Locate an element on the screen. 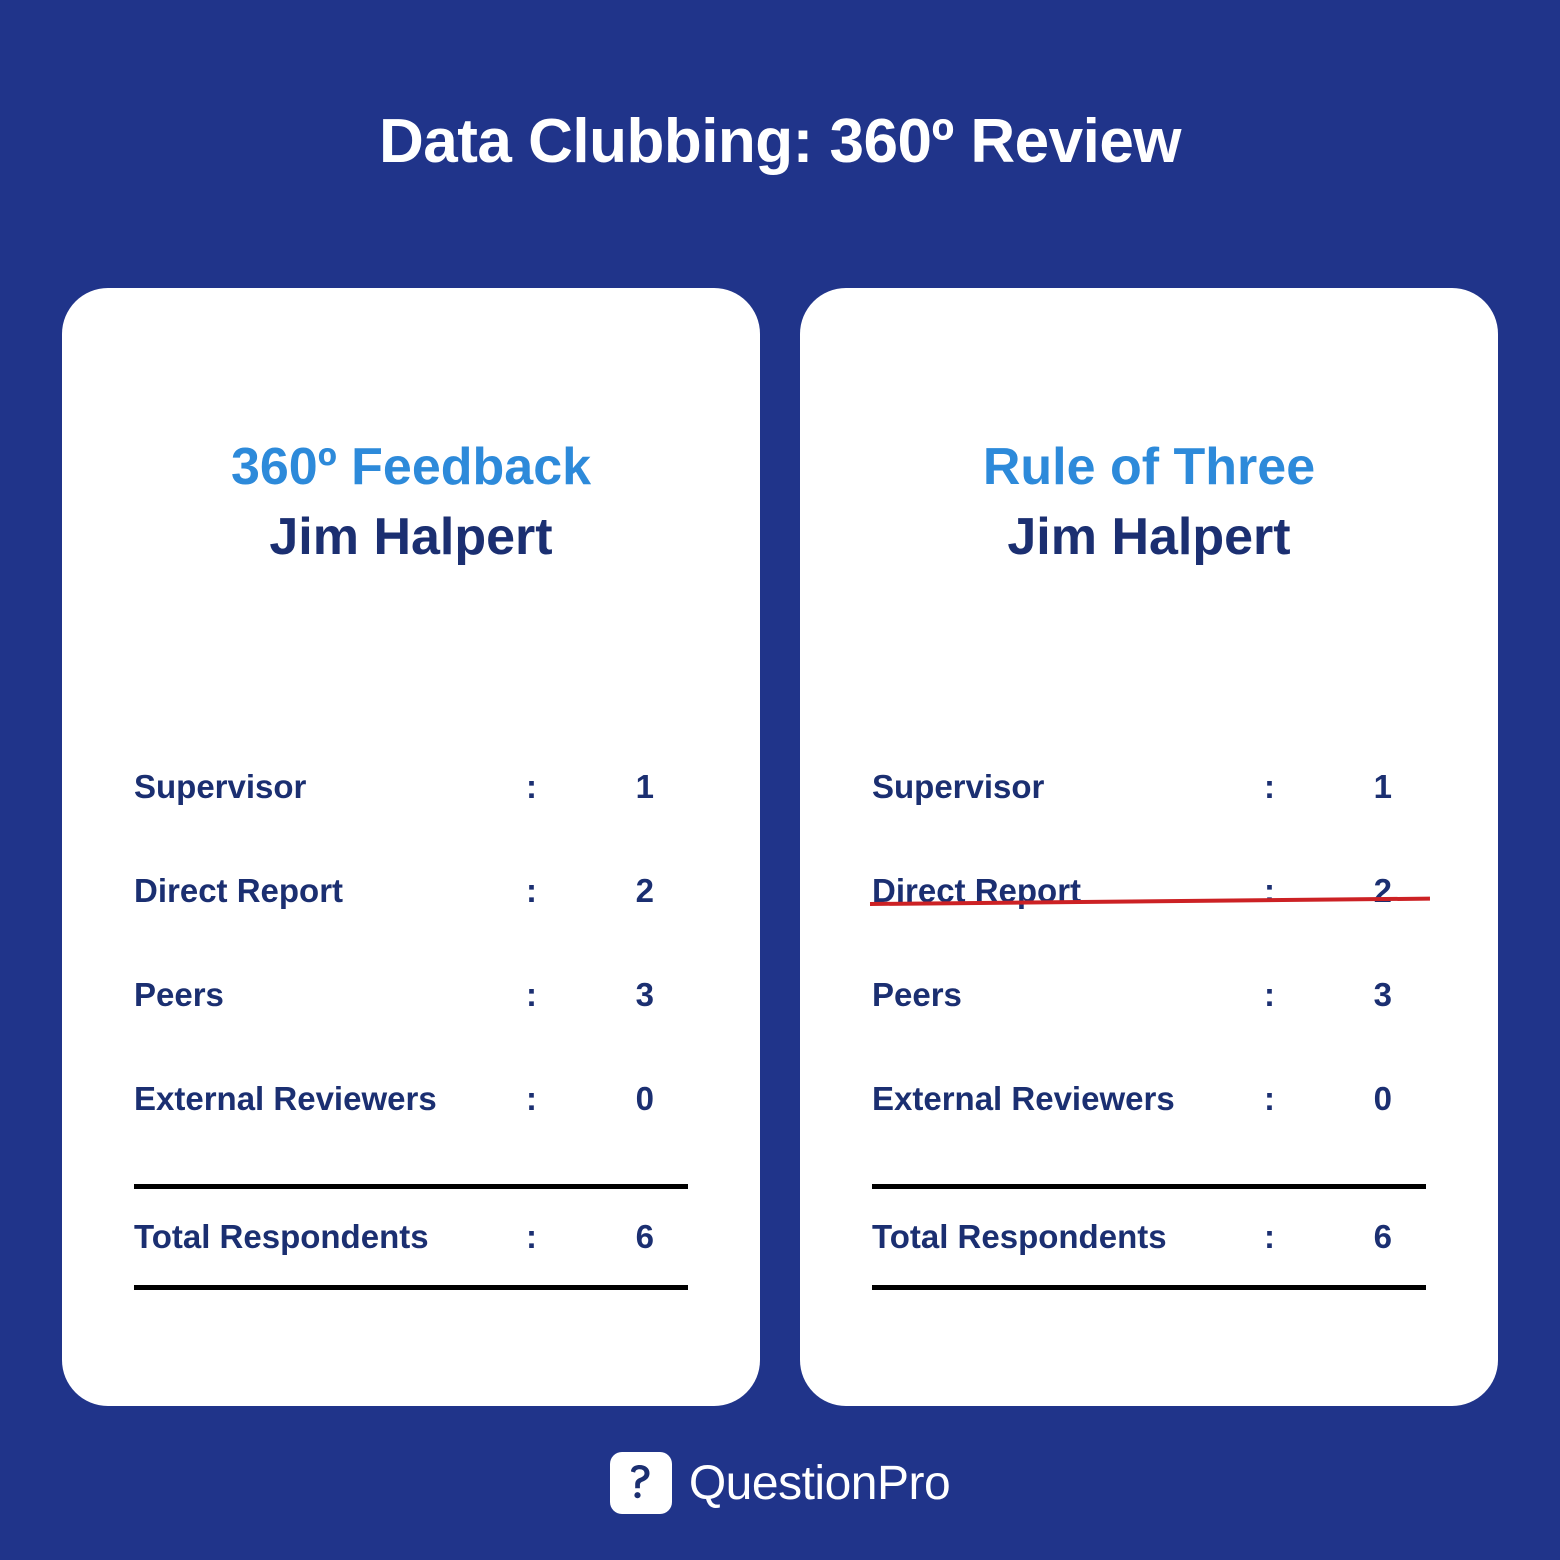  footer-brand: QuestionPro is located at coordinates (780, 1483).